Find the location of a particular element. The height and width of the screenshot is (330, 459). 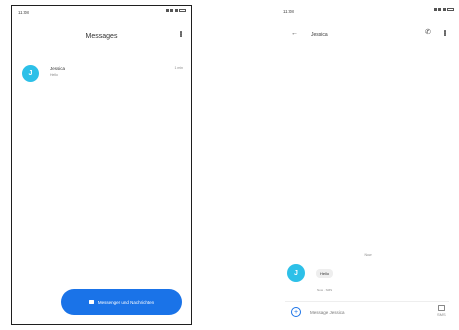

conversation-snippet: Hello is located at coordinates (54, 75).